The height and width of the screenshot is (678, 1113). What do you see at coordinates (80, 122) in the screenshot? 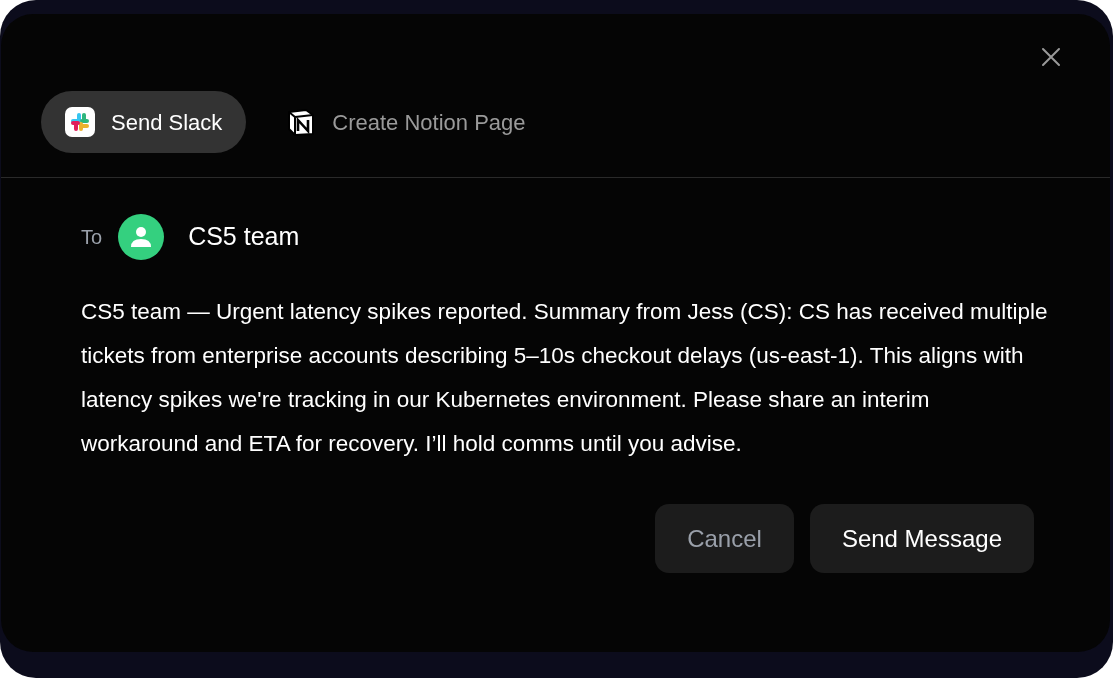
I see `slack-logo-icon` at bounding box center [80, 122].